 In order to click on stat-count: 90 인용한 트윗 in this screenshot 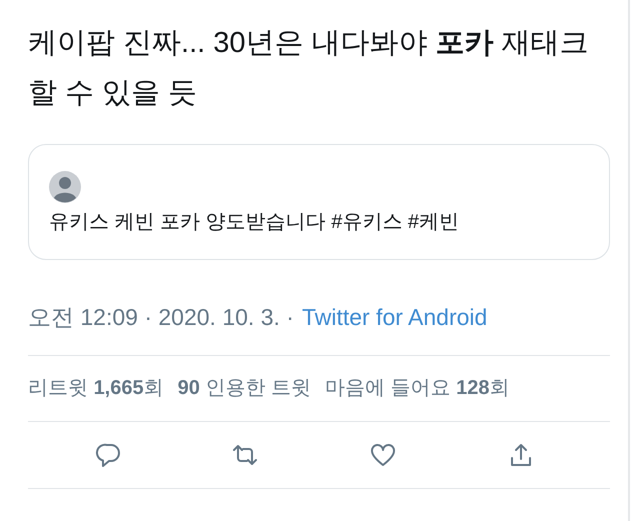, I will do `click(244, 388)`.